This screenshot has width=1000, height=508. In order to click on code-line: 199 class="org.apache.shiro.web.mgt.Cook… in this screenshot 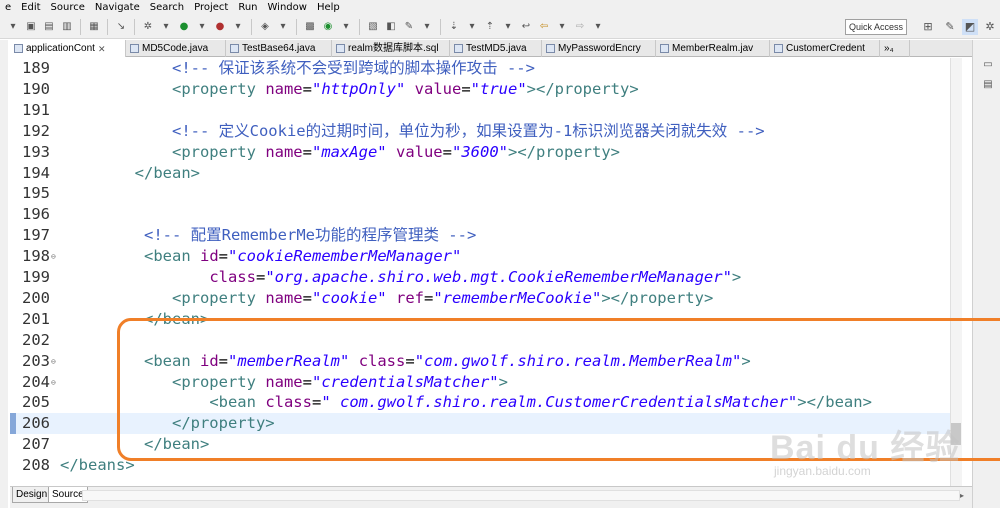, I will do `click(480, 277)`.